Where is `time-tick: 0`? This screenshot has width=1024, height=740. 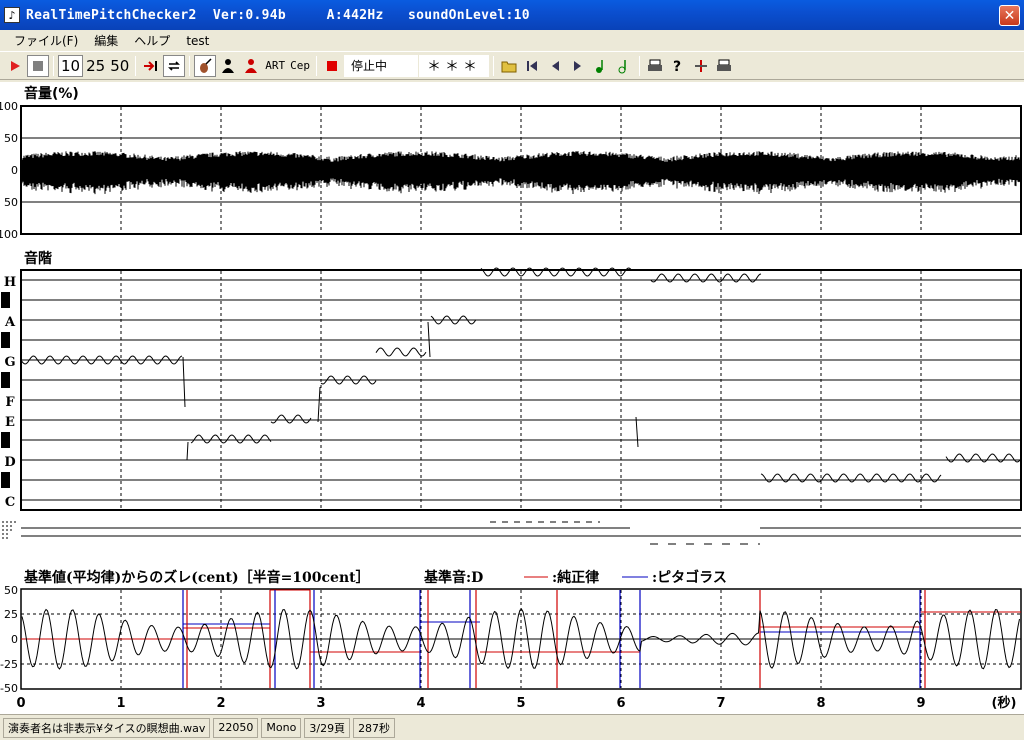
time-tick: 0 is located at coordinates (20, 703).